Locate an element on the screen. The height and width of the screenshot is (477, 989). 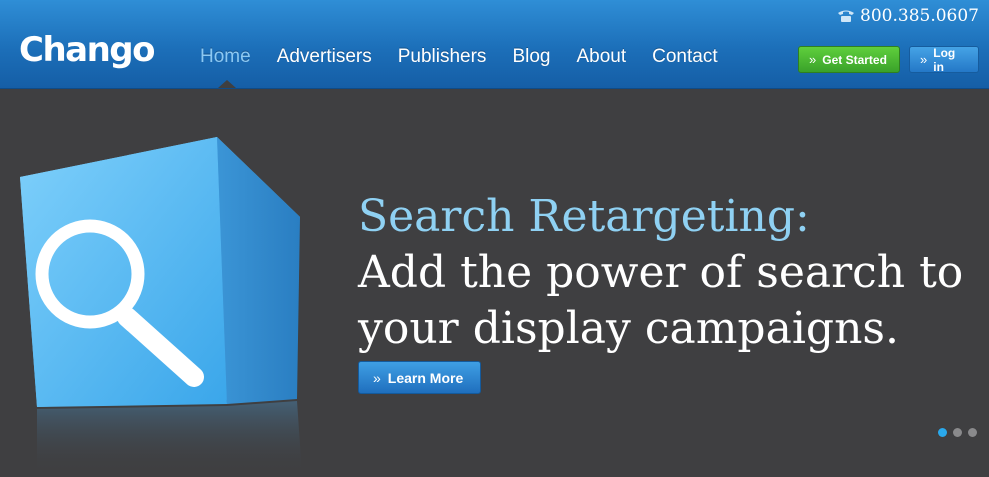
get-started-button: » Get Started is located at coordinates (849, 59).